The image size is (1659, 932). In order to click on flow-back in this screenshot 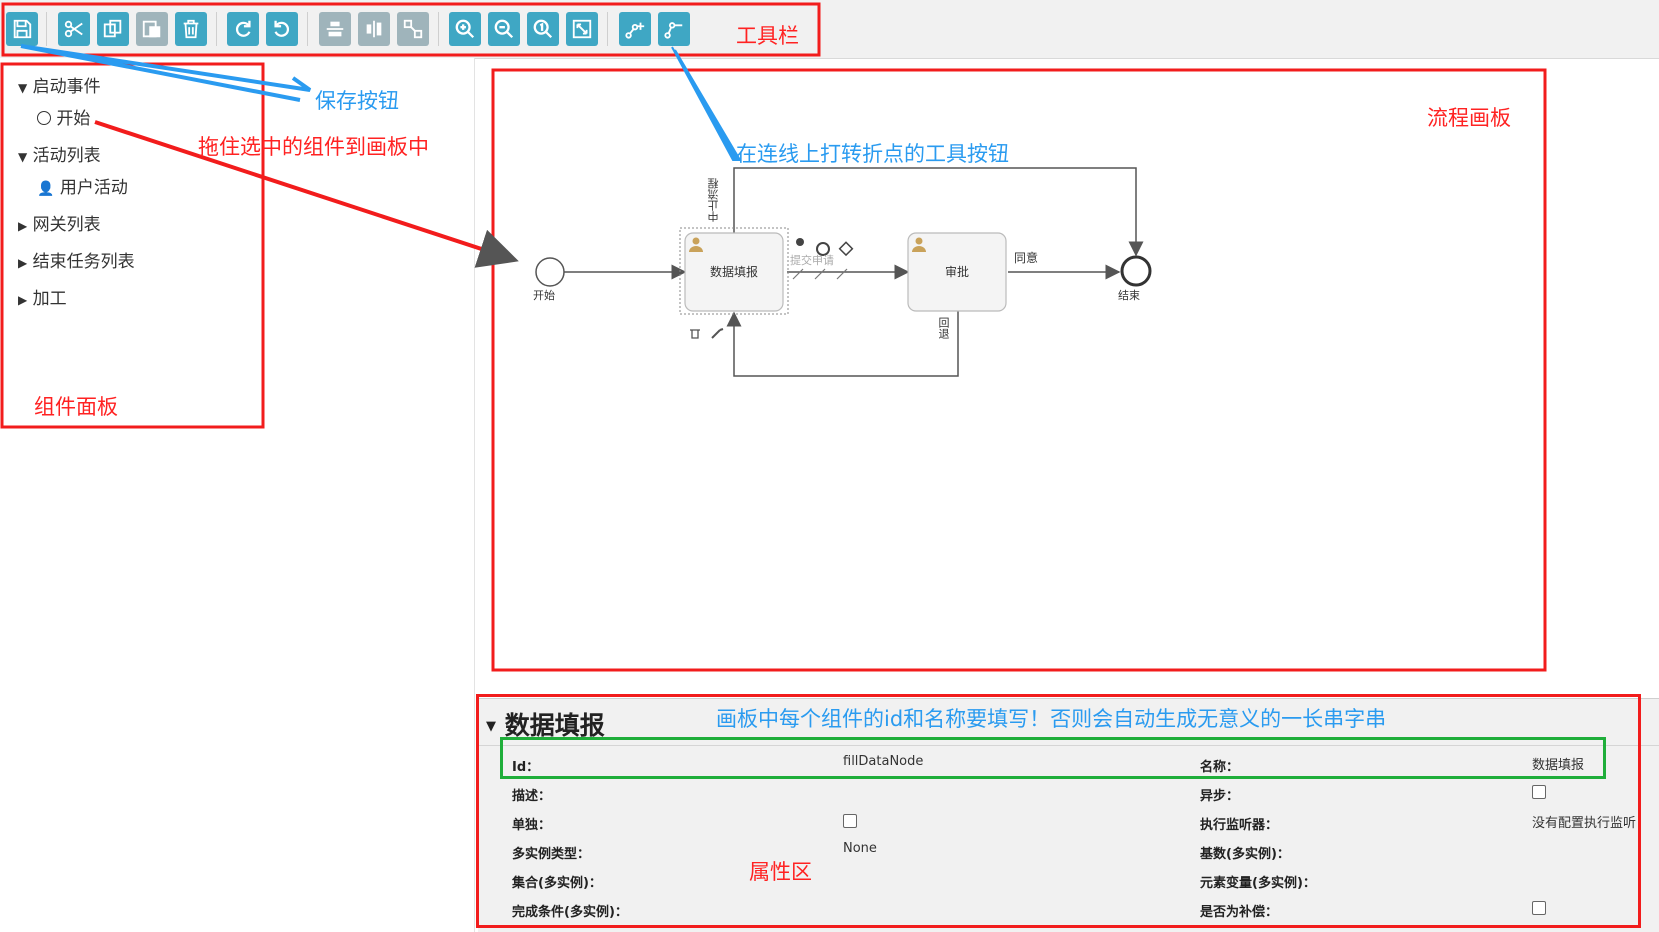, I will do `click(842, 343)`.